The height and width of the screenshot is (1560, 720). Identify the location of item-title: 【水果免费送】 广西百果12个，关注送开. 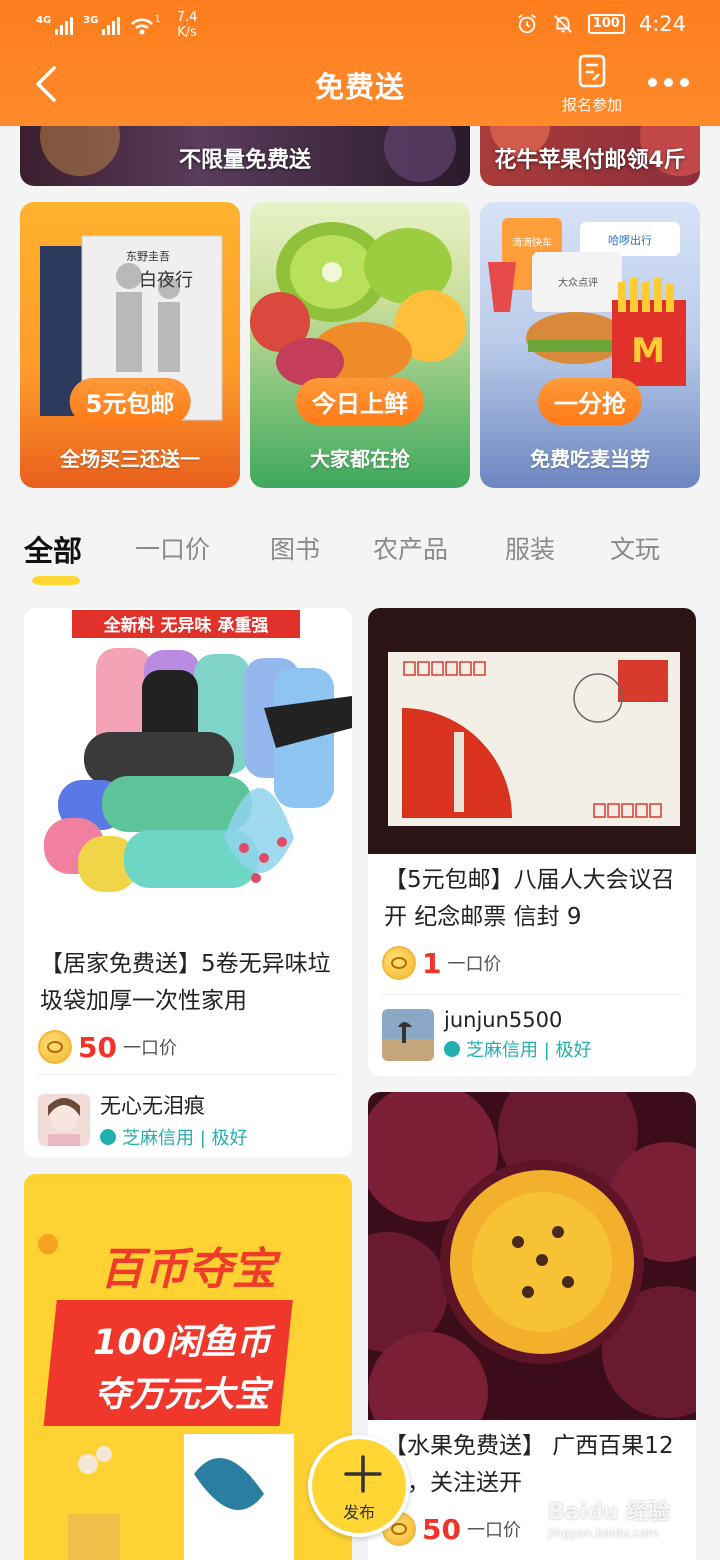
(529, 1464).